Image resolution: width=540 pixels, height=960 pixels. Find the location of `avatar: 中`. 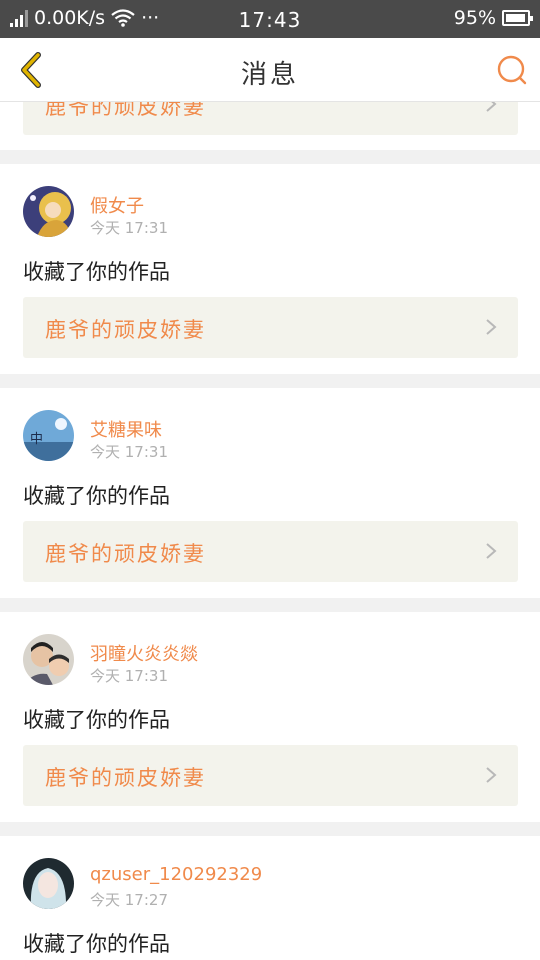

avatar: 中 is located at coordinates (48, 435).